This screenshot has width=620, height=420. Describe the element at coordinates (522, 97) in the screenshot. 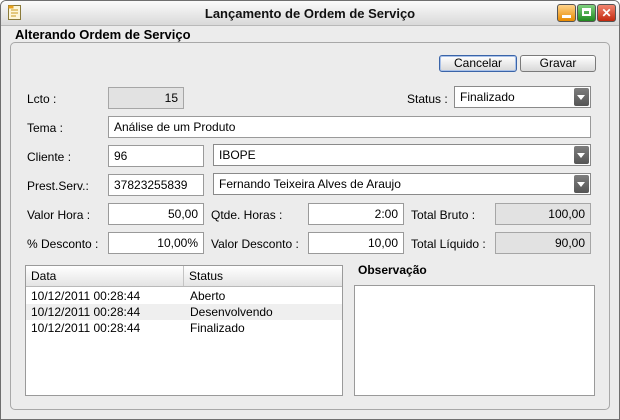

I see `status-select: Finalizado` at that location.